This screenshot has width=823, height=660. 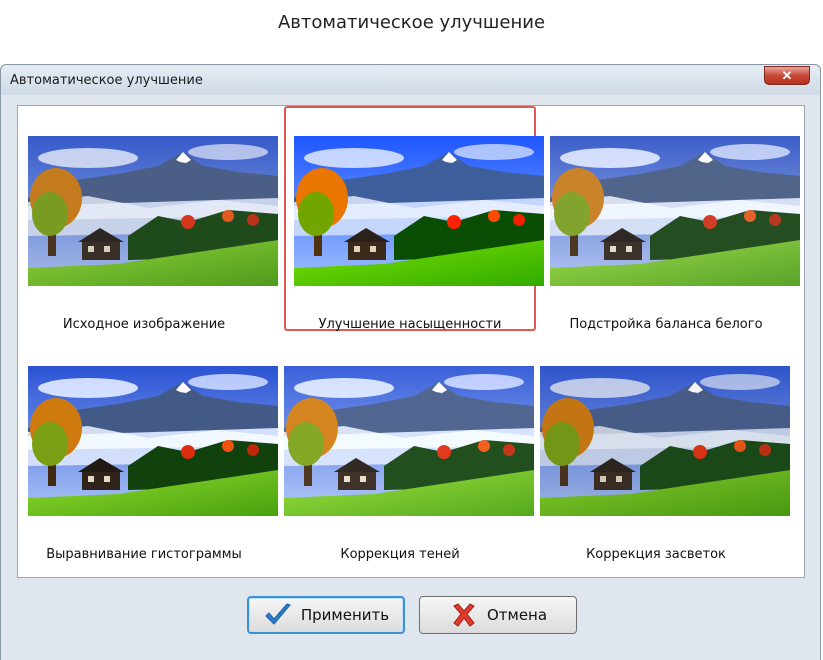 I want to click on page-caption: Автоматическое улучшение, so click(x=411, y=22).